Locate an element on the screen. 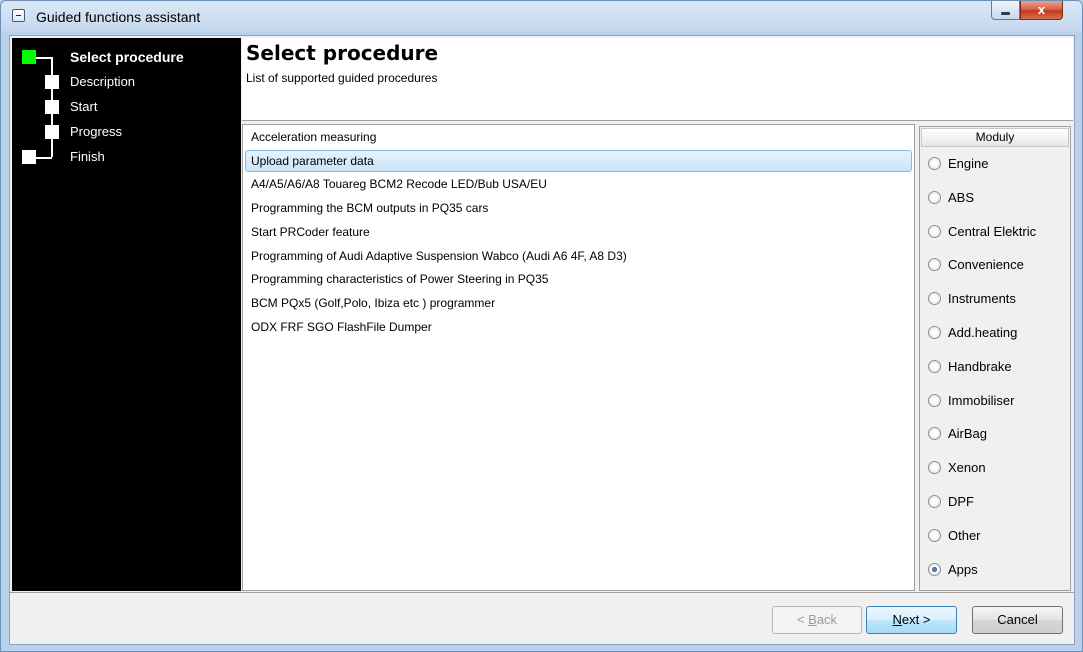  moduly-option-label: Xenon is located at coordinates (967, 468).